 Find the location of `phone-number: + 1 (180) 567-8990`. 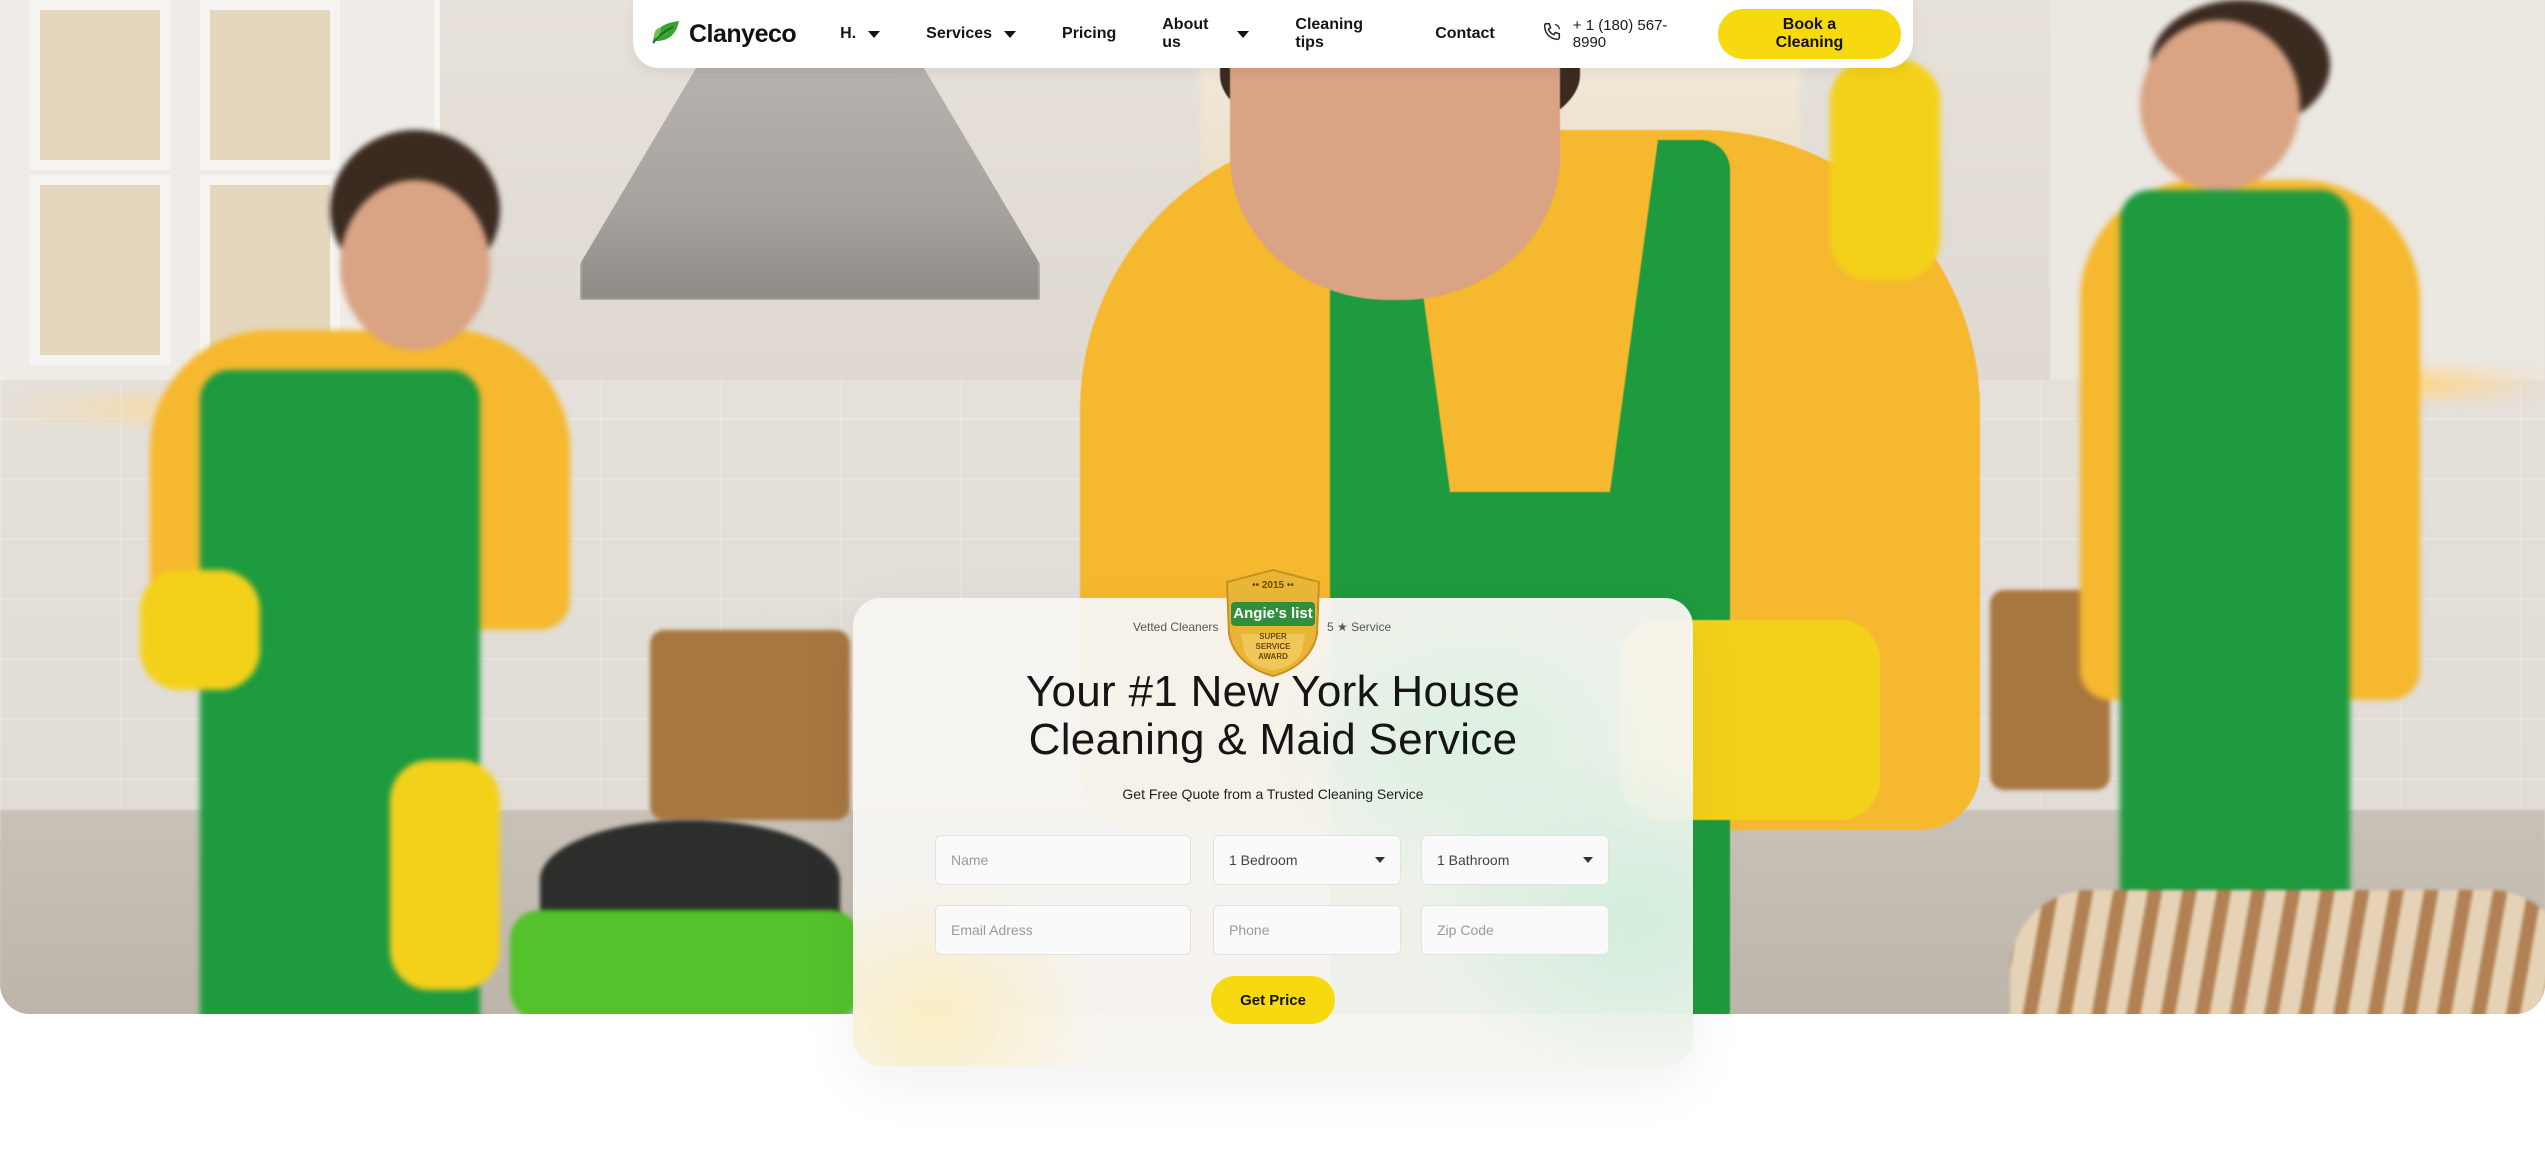

phone-number: + 1 (180) 567-8990 is located at coordinates (1620, 34).